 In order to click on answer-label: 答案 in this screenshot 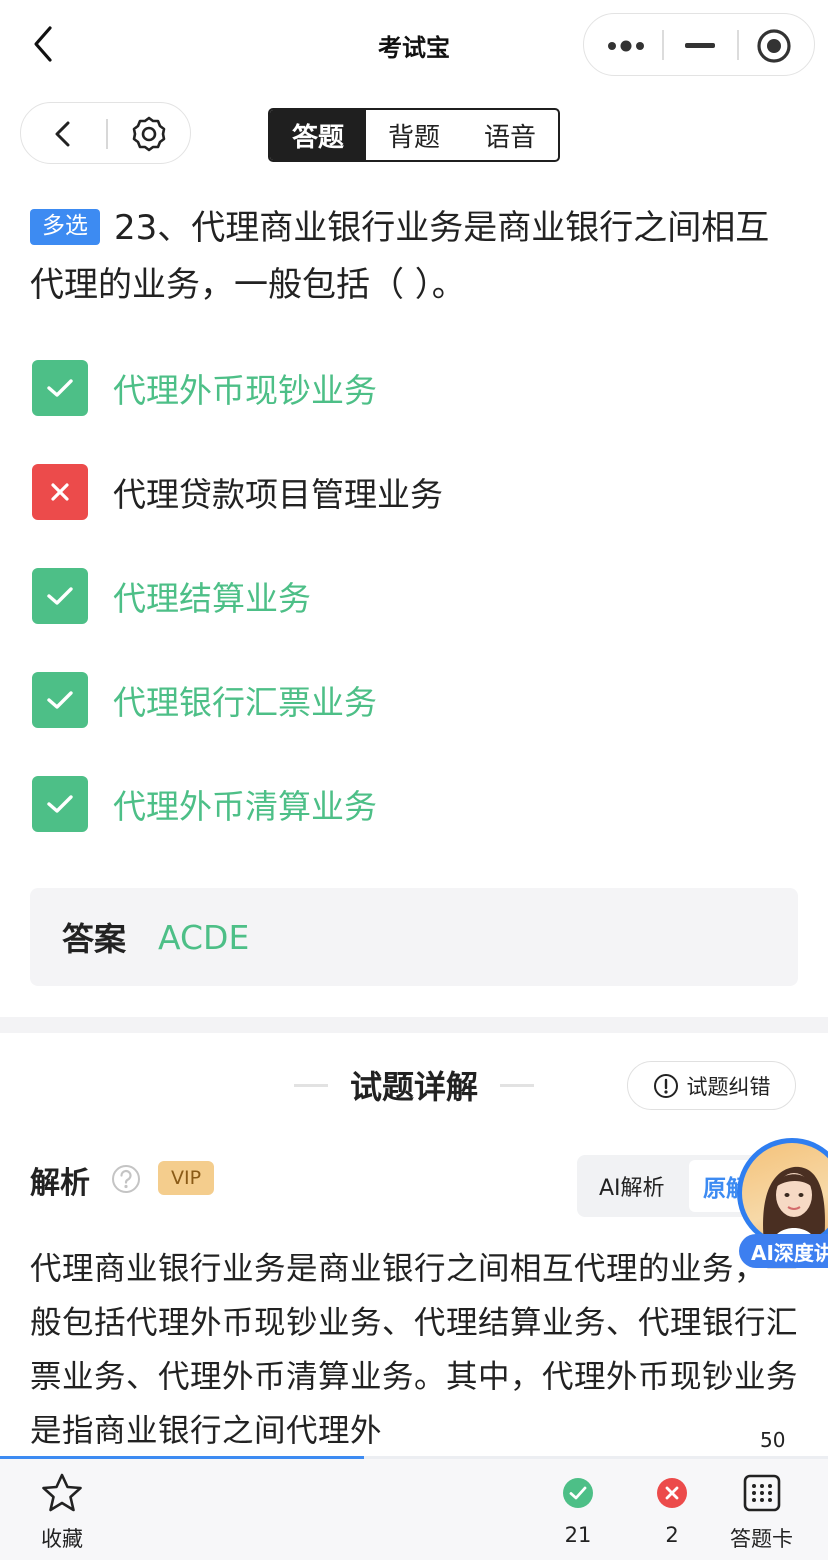, I will do `click(94, 939)`.